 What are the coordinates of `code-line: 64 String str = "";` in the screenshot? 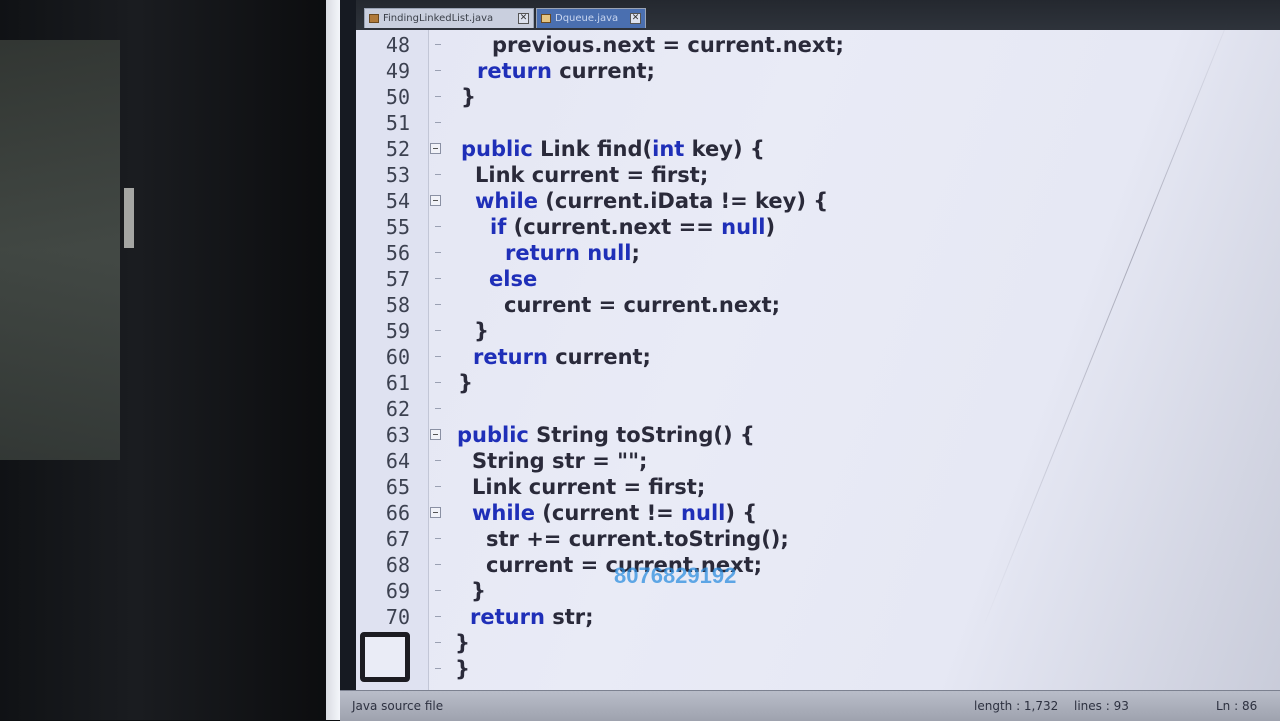 It's located at (818, 461).